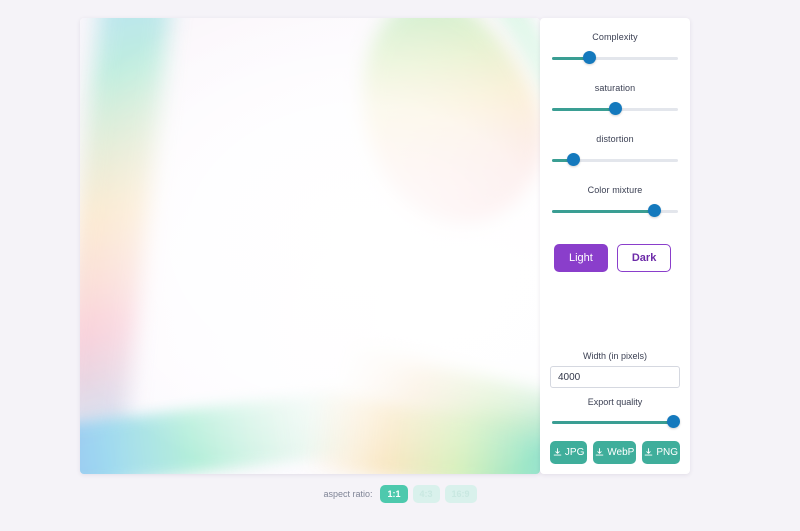 This screenshot has width=800, height=531. I want to click on control-distortion: distortion, so click(615, 150).